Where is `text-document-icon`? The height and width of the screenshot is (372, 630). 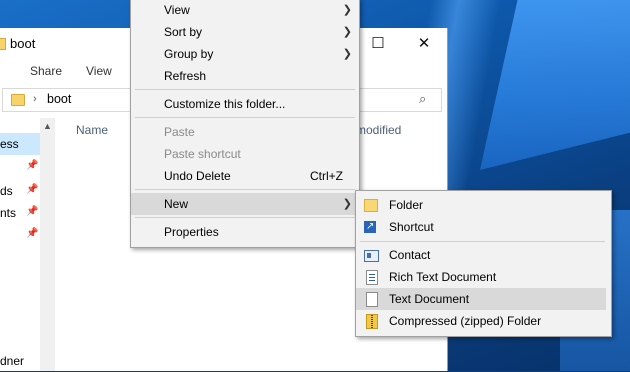 text-document-icon is located at coordinates (372, 299).